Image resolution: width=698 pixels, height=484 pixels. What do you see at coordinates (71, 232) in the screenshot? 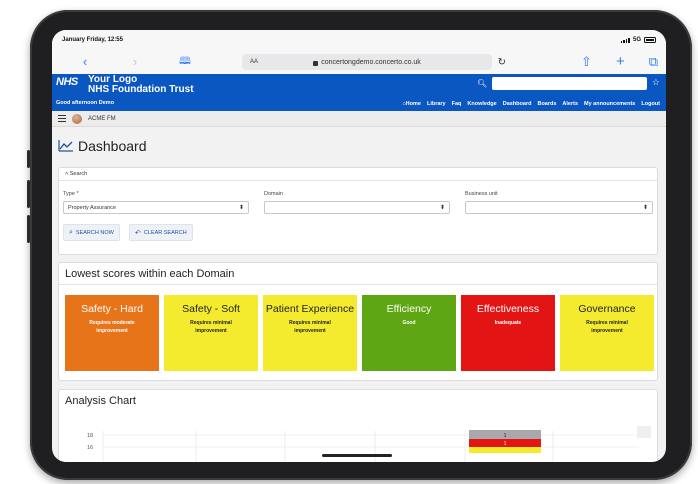
I see `search-icon: ⌕` at bounding box center [71, 232].